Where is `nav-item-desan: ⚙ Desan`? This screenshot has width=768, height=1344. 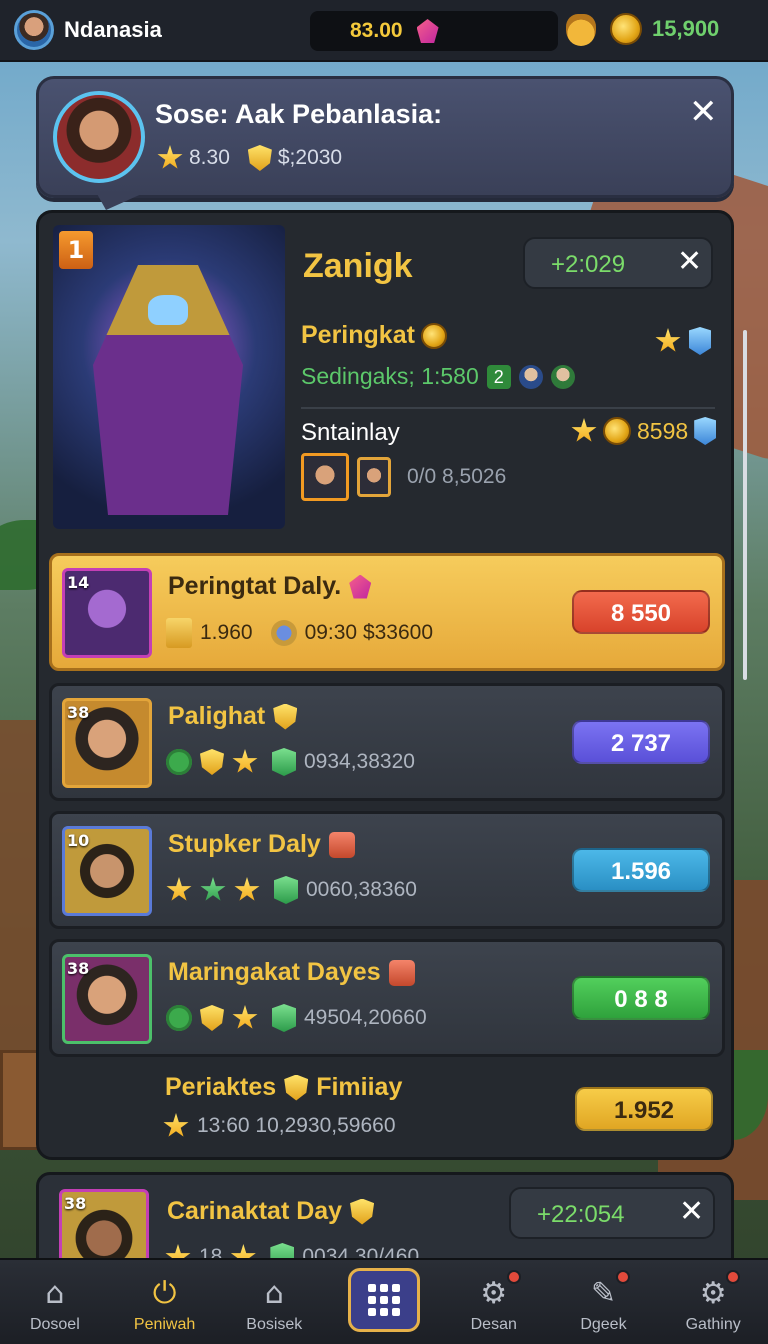
nav-item-desan: ⚙ Desan is located at coordinates (494, 1302).